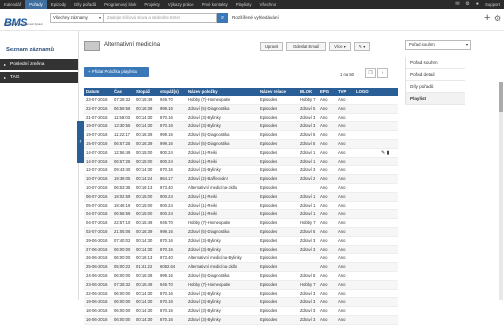 The image size is (504, 325). What do you see at coordinates (370, 73) in the screenshot?
I see `copy-icon: ❐` at bounding box center [370, 73].